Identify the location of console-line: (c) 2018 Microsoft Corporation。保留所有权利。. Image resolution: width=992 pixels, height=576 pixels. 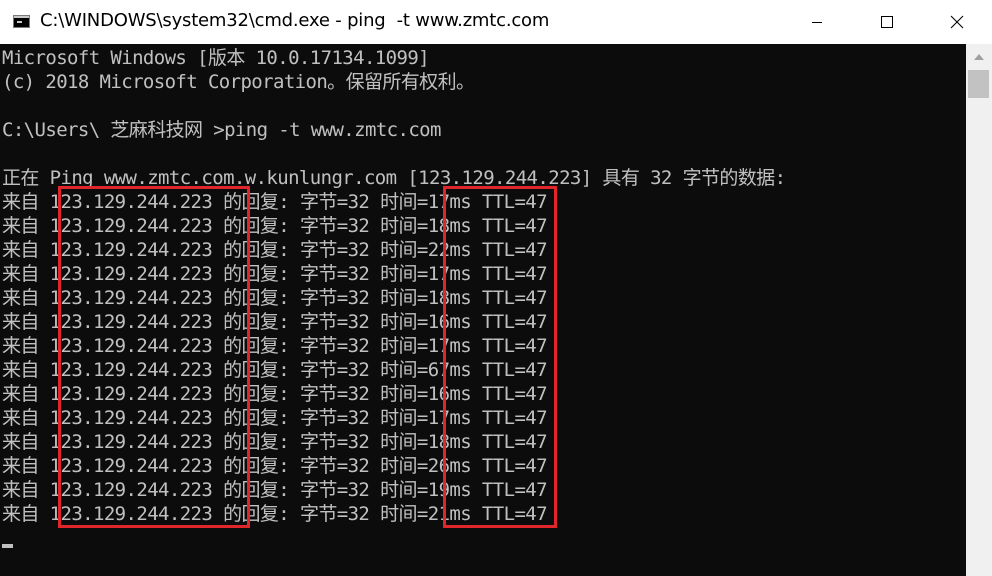
(238, 82).